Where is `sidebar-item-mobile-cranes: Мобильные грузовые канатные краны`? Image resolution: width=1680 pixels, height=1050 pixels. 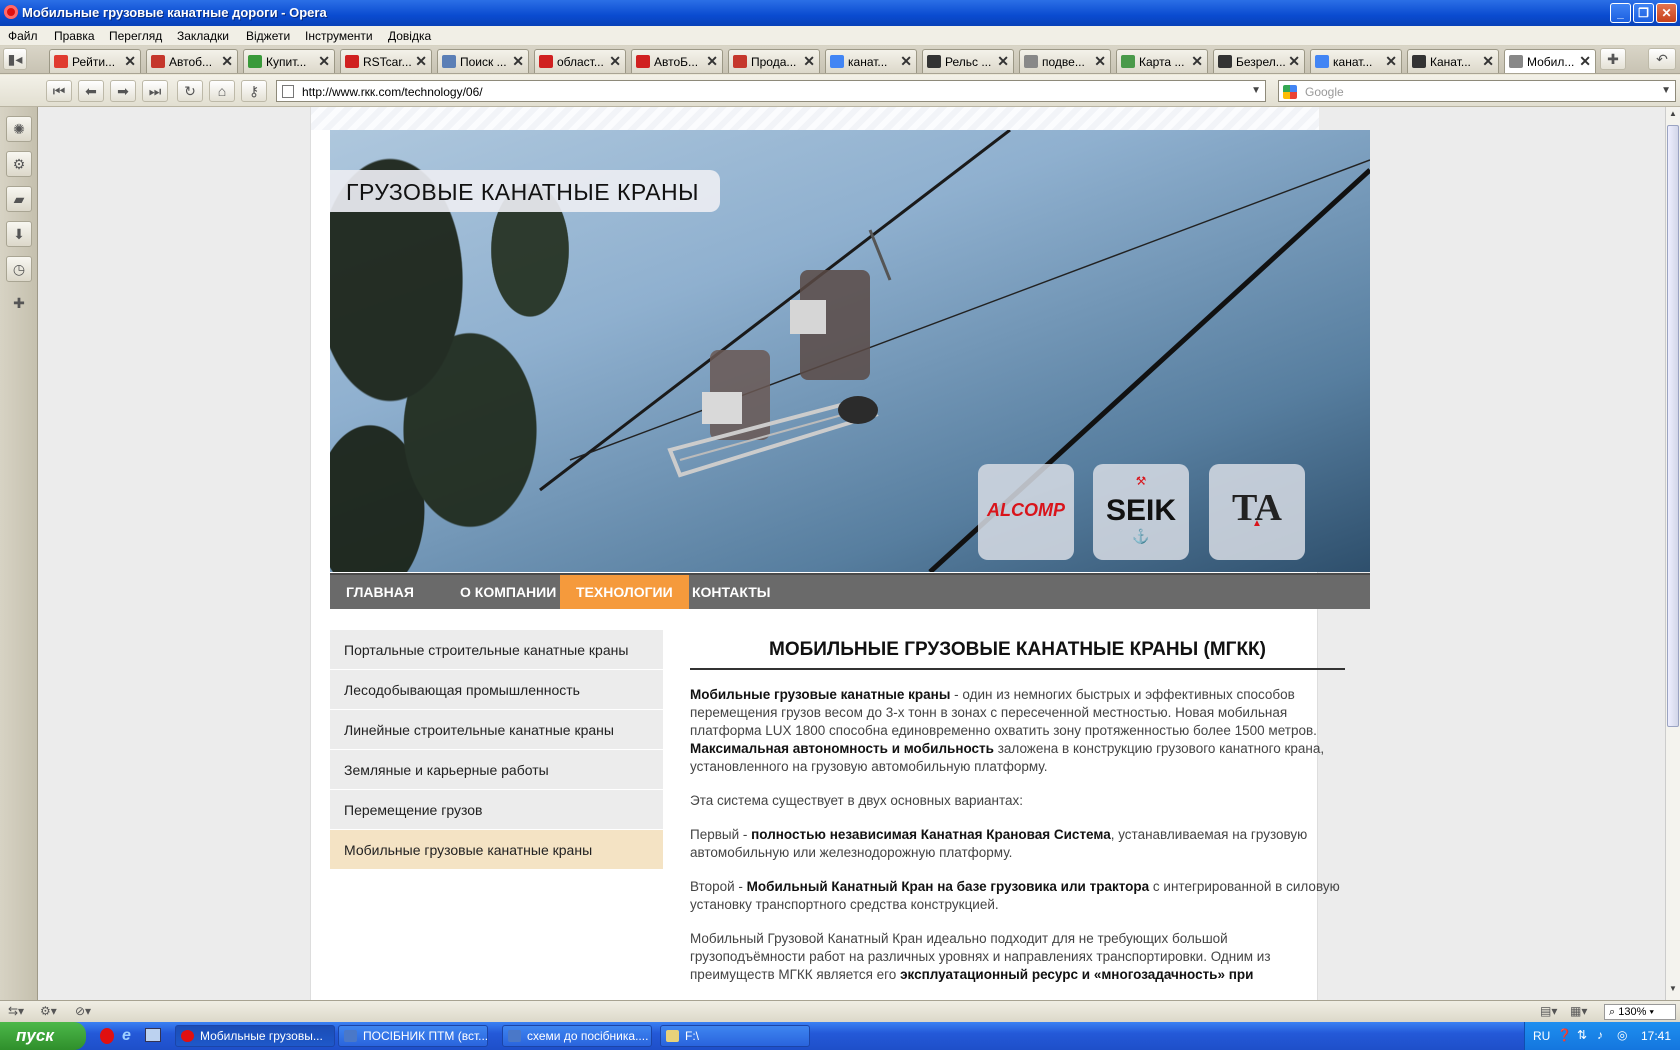
sidebar-item-mobile-cranes: Мобильные грузовые канатные краны is located at coordinates (496, 850).